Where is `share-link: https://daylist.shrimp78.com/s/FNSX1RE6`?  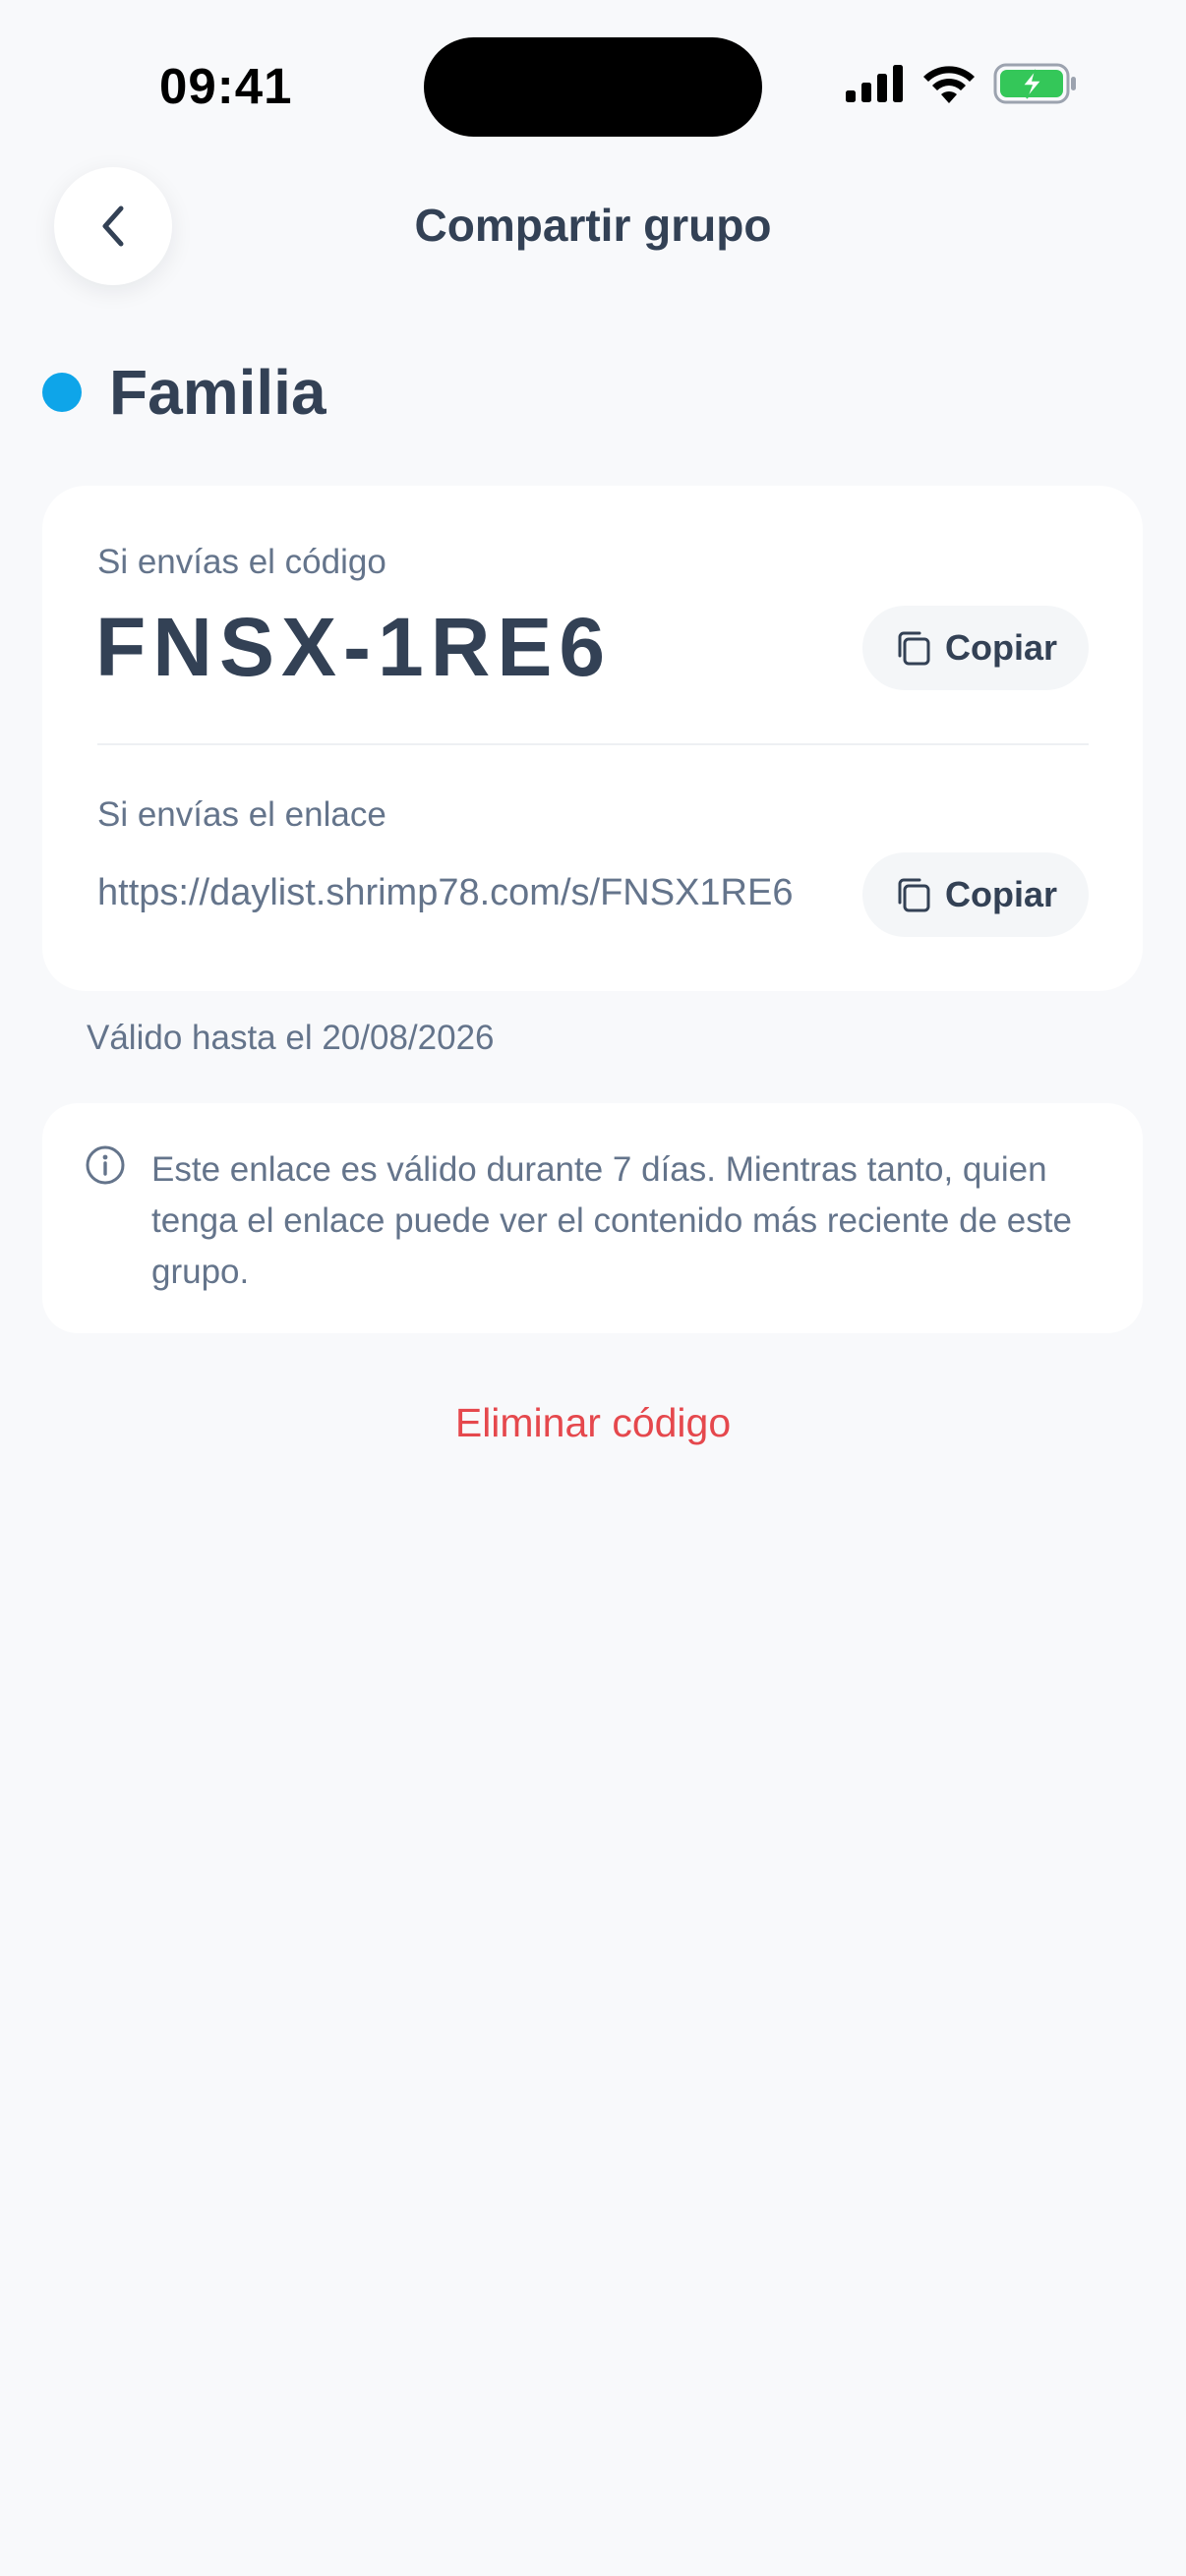 share-link: https://daylist.shrimp78.com/s/FNSX1RE6 is located at coordinates (445, 892).